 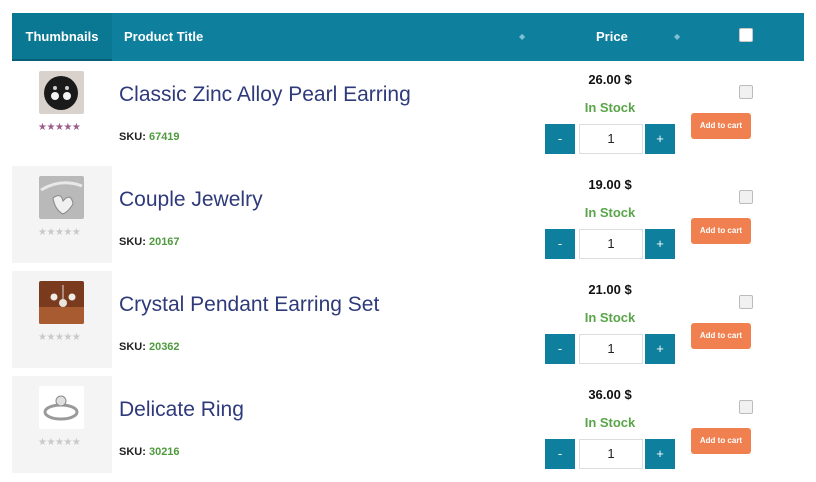 I want to click on product-title: Classic Zinc Alloy Pearl Earring, so click(x=265, y=95).